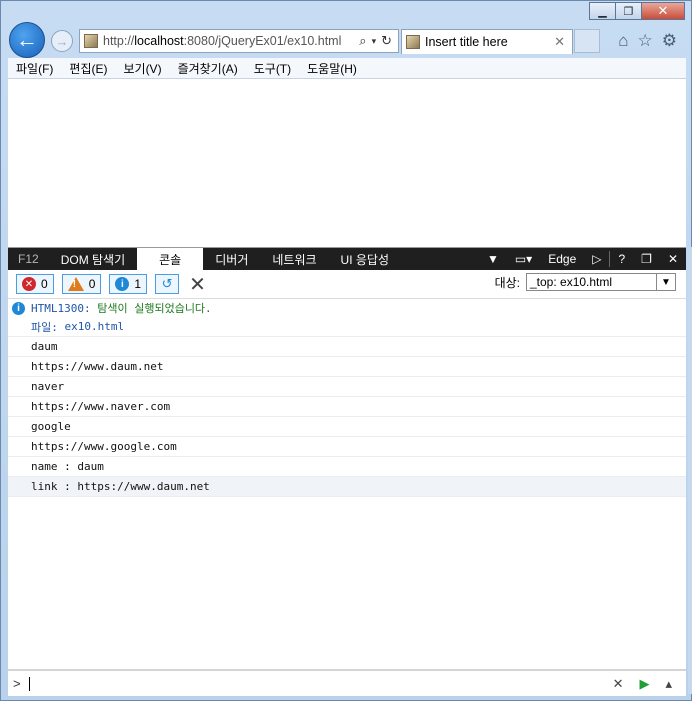 Image resolution: width=692 pixels, height=701 pixels. I want to click on log-line: naver, so click(347, 387).